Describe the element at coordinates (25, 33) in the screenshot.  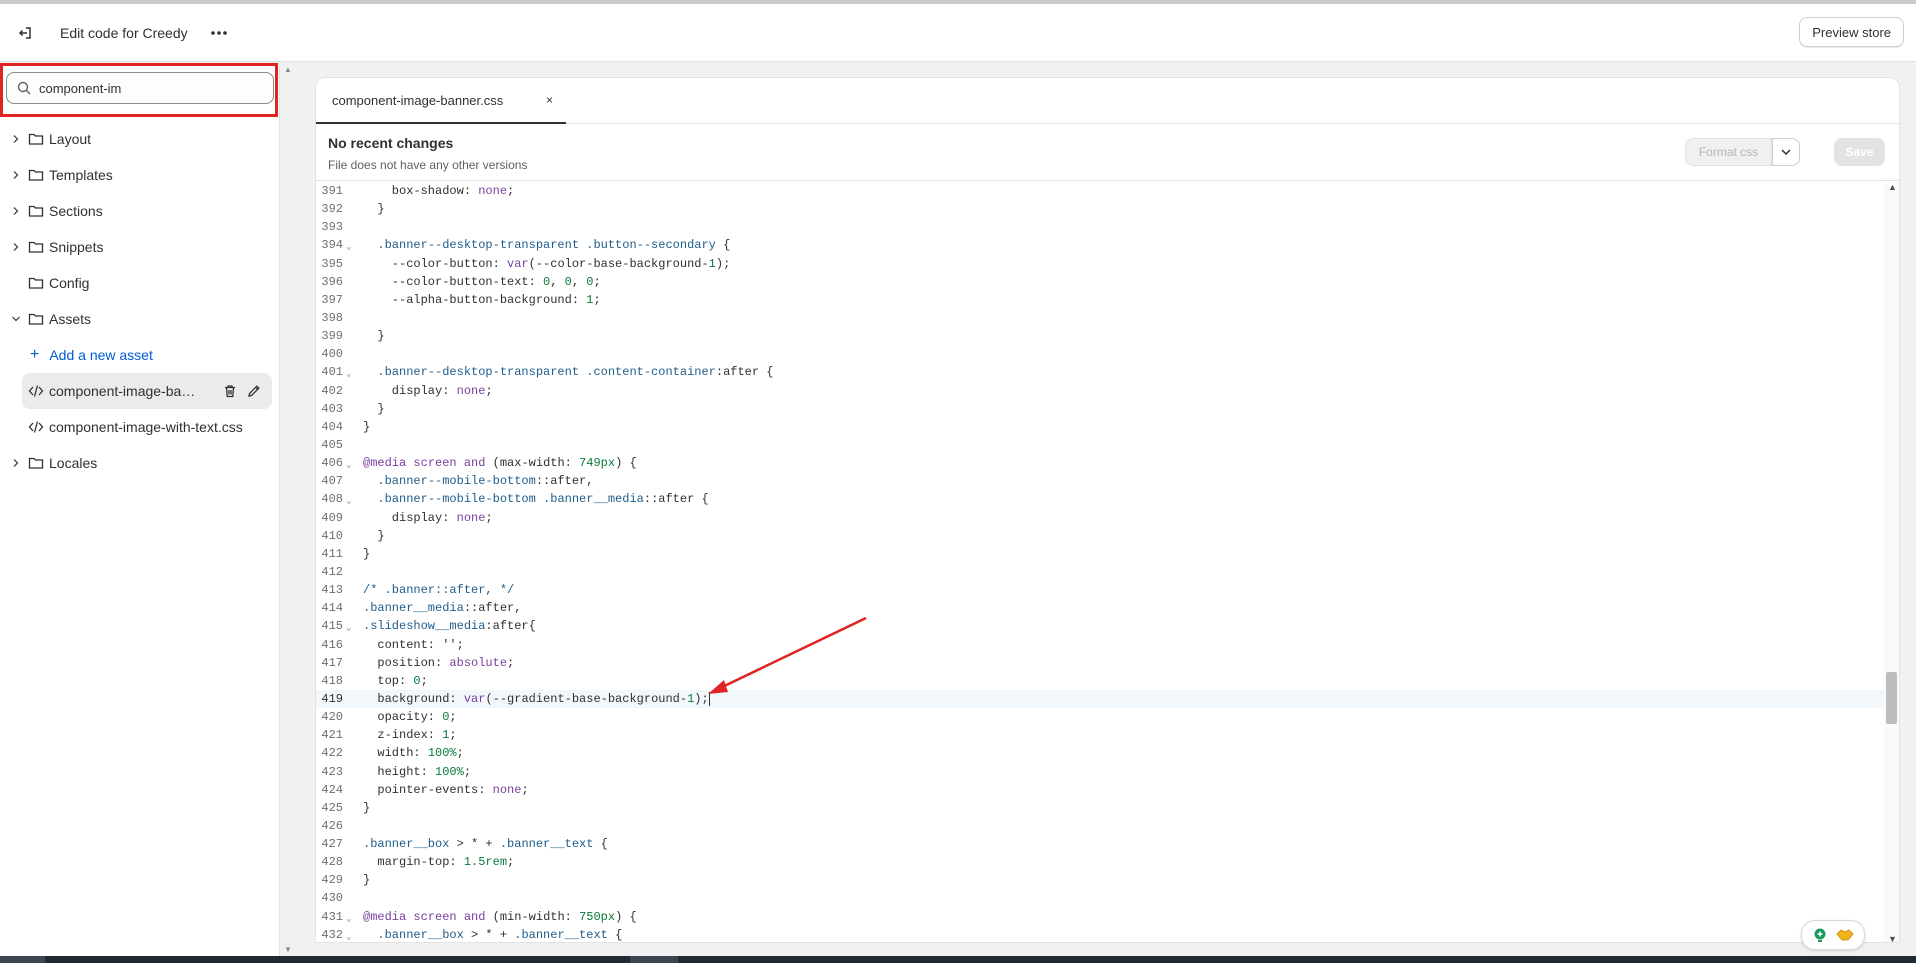
I see `exit-button` at that location.